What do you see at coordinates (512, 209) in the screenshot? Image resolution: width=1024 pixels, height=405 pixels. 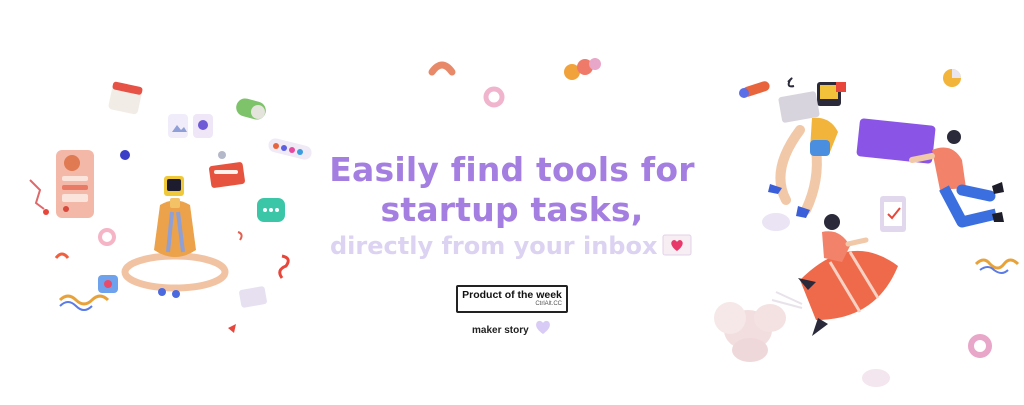 I see `headline-line-2: startup tasks,` at bounding box center [512, 209].